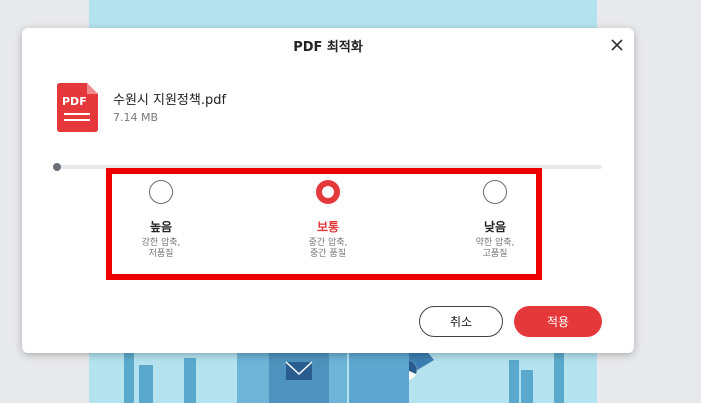 This screenshot has width=701, height=403. What do you see at coordinates (74, 101) in the screenshot?
I see `pdf-icon-label: PDF` at bounding box center [74, 101].